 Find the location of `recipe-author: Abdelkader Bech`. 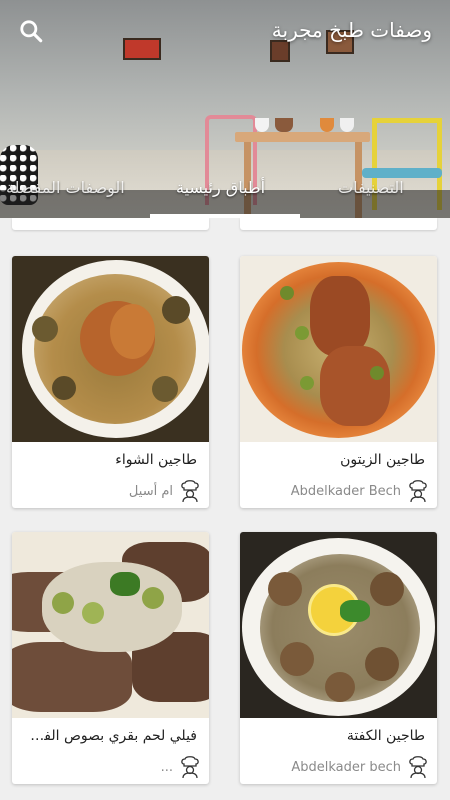

recipe-author: Abdelkader Bech is located at coordinates (345, 491).